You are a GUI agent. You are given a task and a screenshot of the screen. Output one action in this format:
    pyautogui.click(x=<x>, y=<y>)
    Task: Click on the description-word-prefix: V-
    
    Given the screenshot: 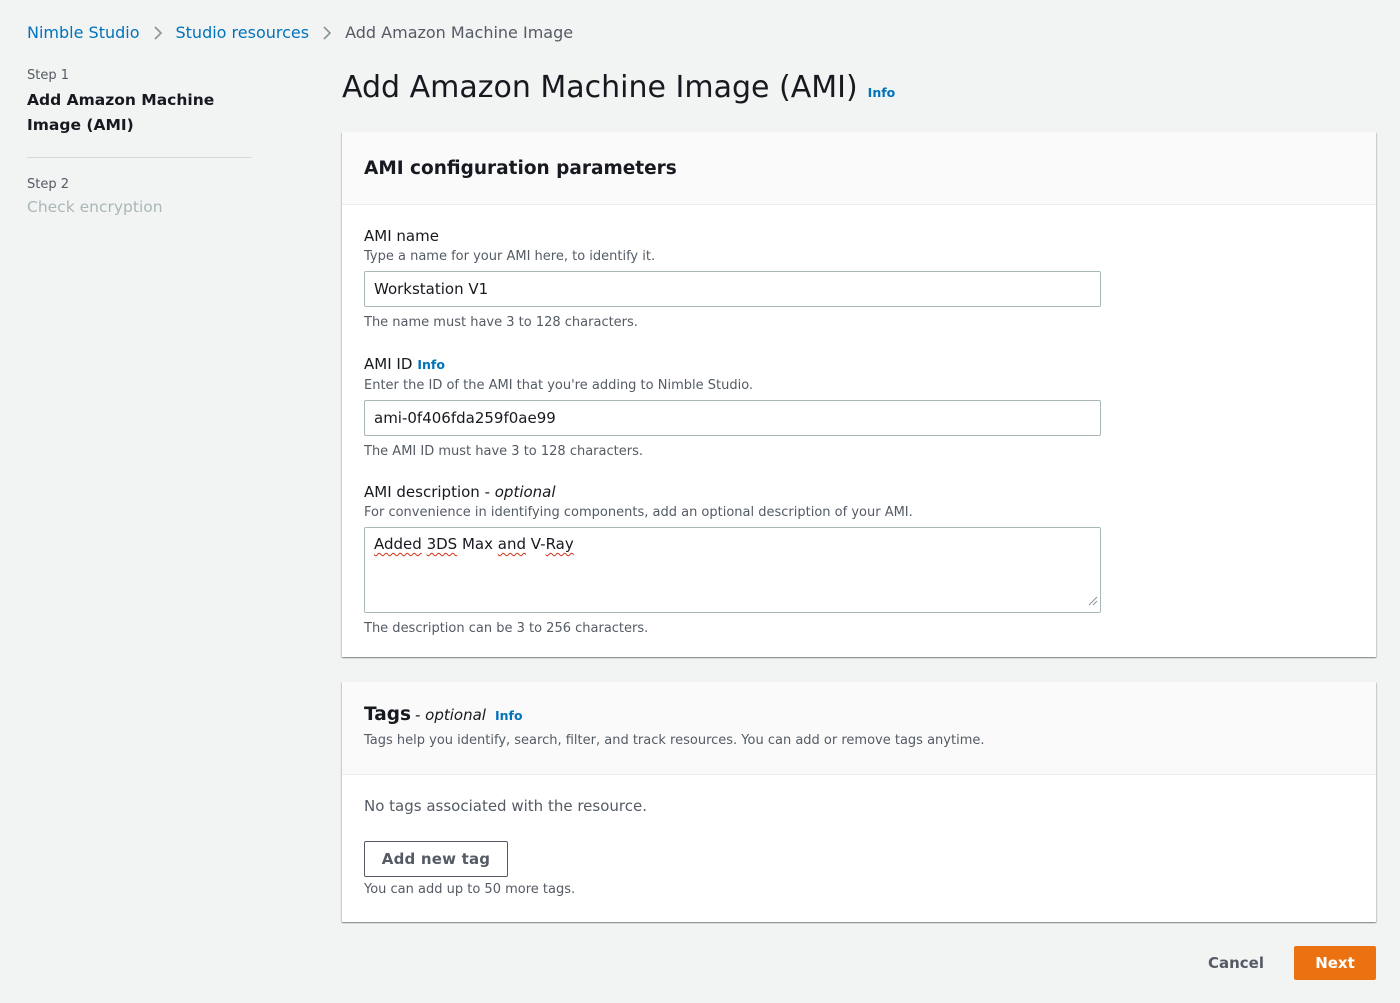 What is the action you would take?
    pyautogui.click(x=538, y=544)
    